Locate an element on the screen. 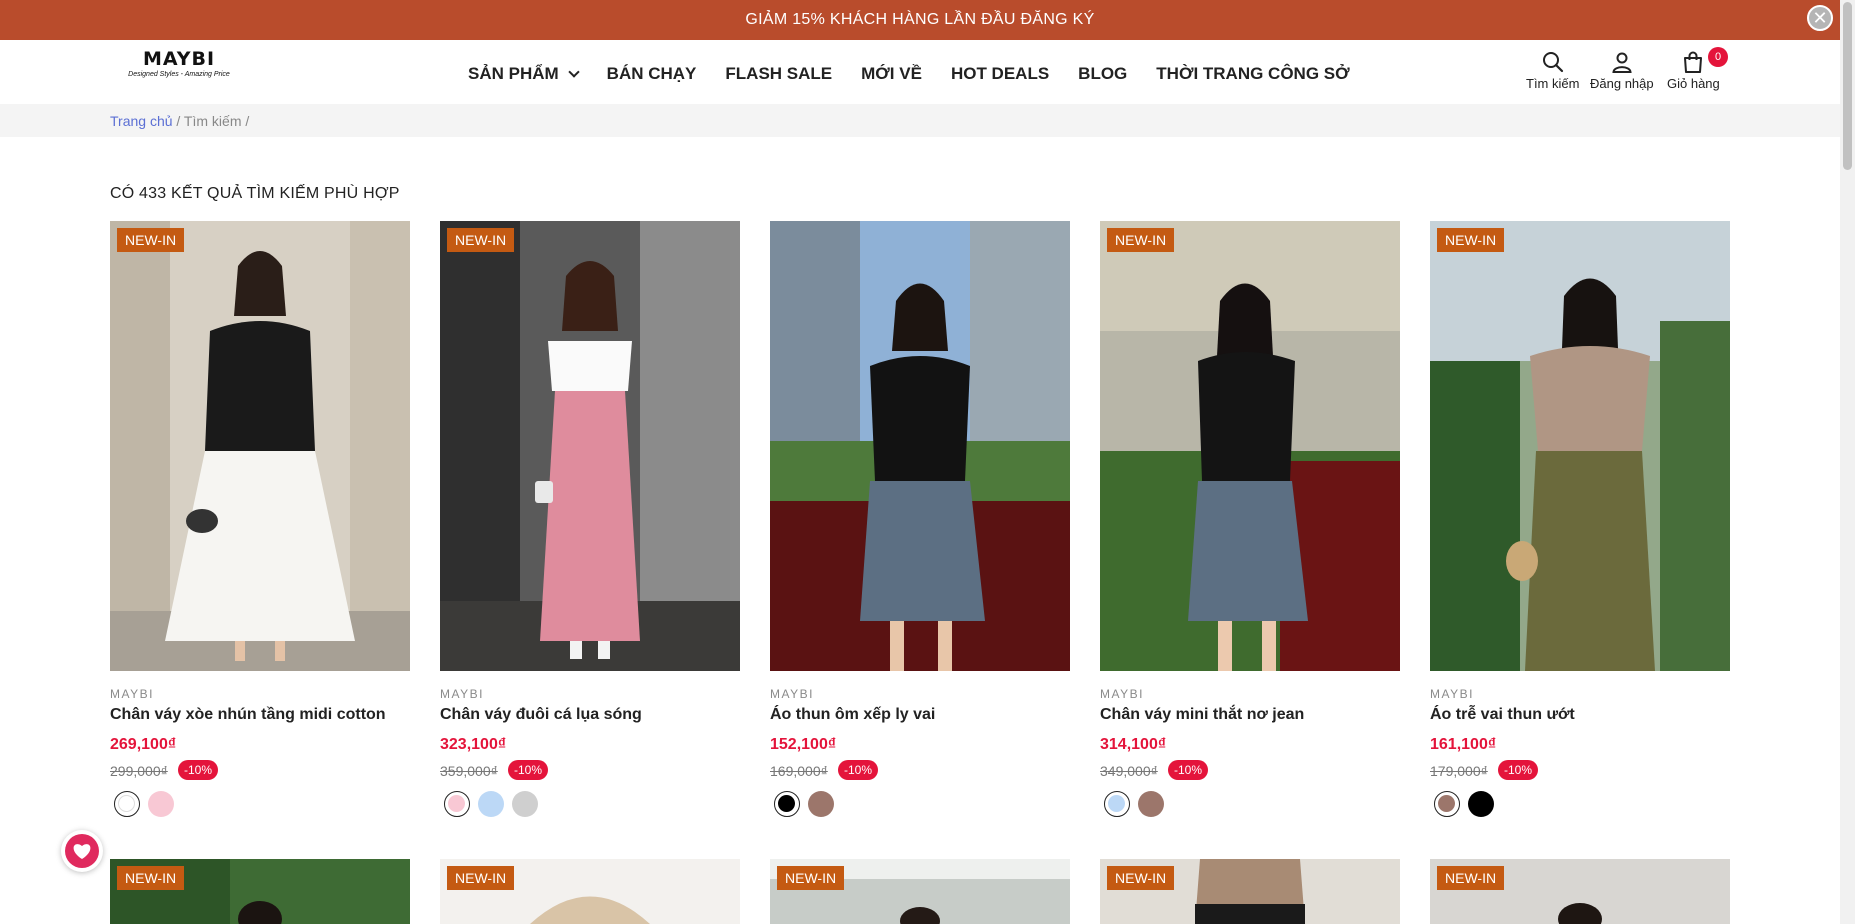 The width and height of the screenshot is (1855, 924). close-icon: ✕ is located at coordinates (1820, 18).